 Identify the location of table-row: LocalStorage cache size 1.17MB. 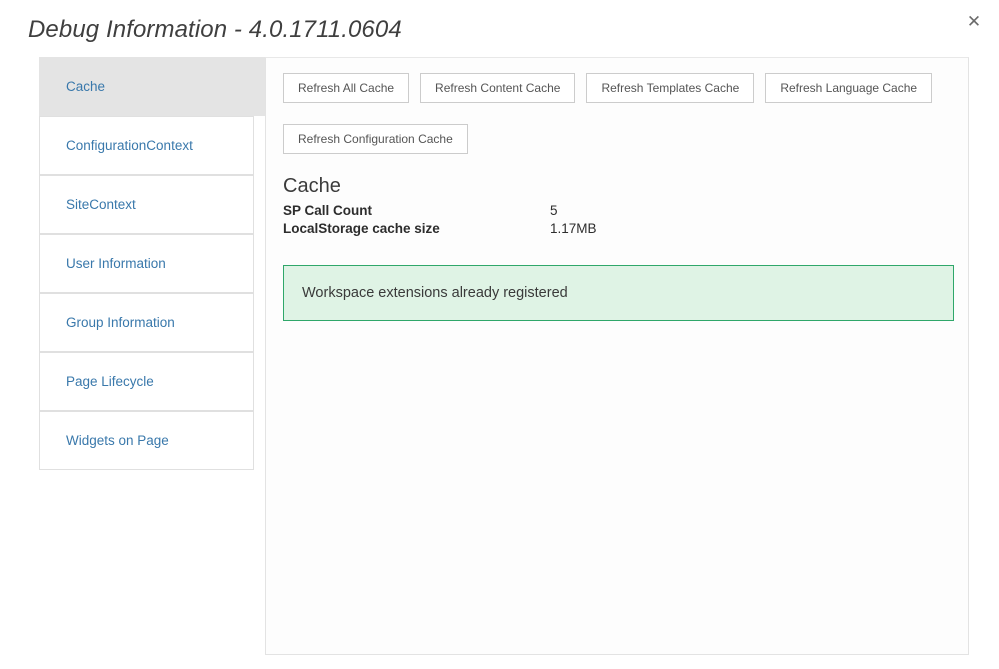
(440, 229).